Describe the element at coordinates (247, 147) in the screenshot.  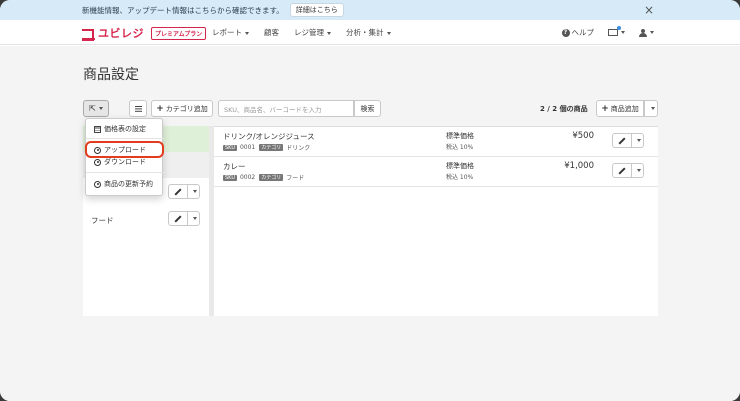
I see `product-sku: 0001` at that location.